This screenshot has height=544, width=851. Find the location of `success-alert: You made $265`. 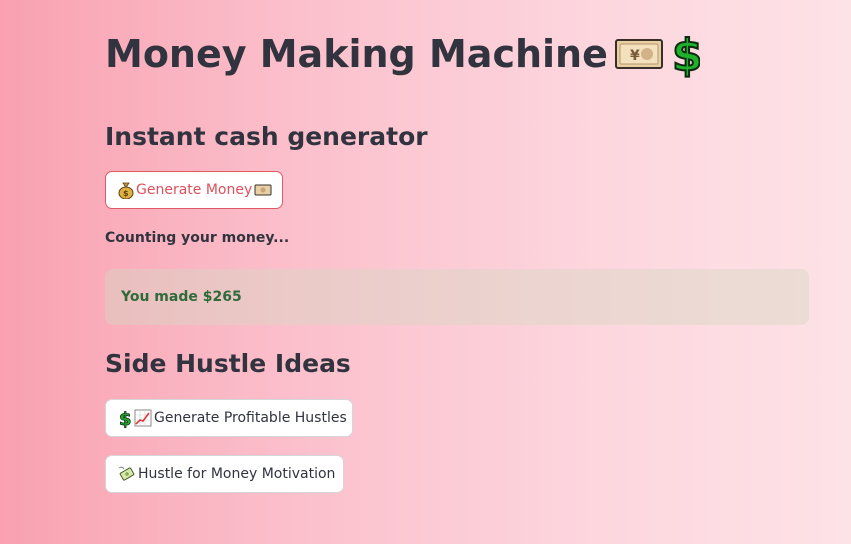

success-alert: You made $265 is located at coordinates (457, 297).